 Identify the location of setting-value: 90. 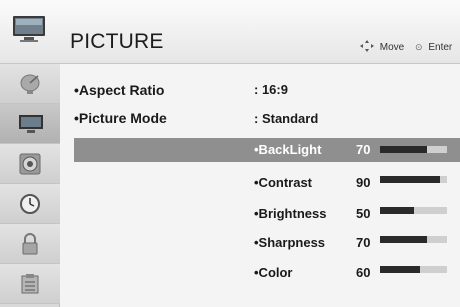
(363, 182).